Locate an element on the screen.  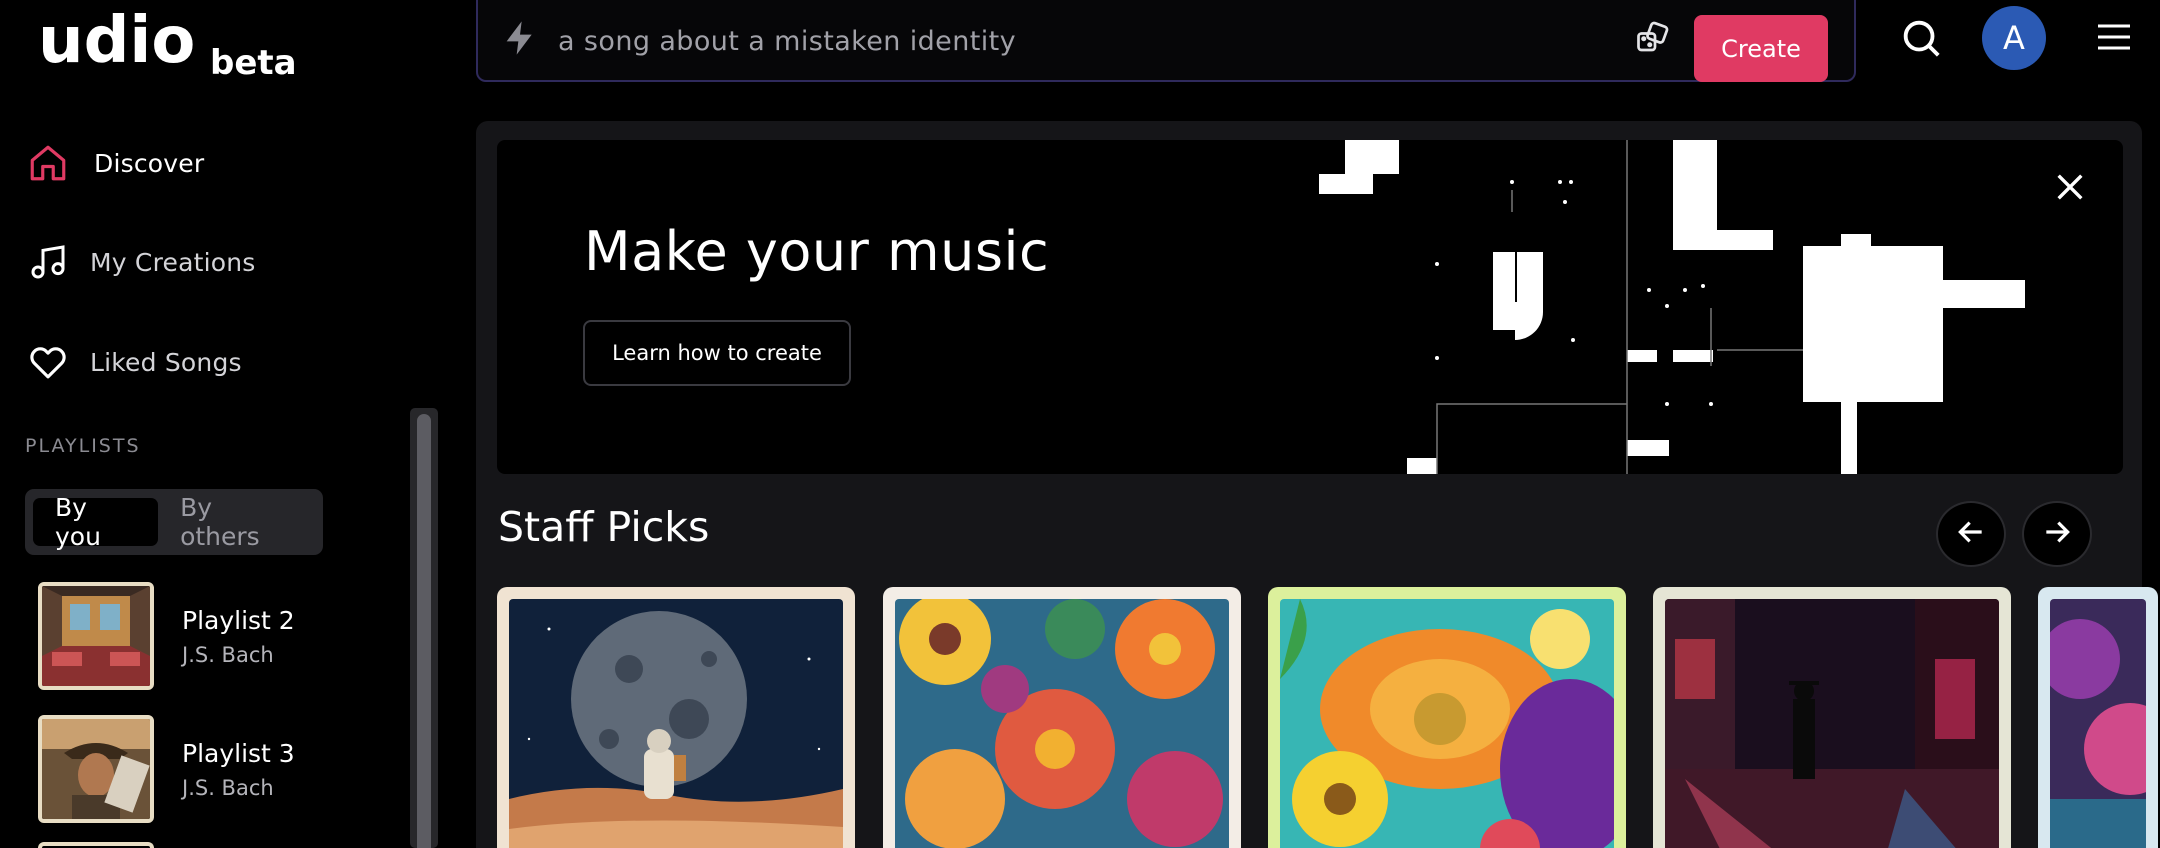
hamburger-menu-icon is located at coordinates (2114, 39).